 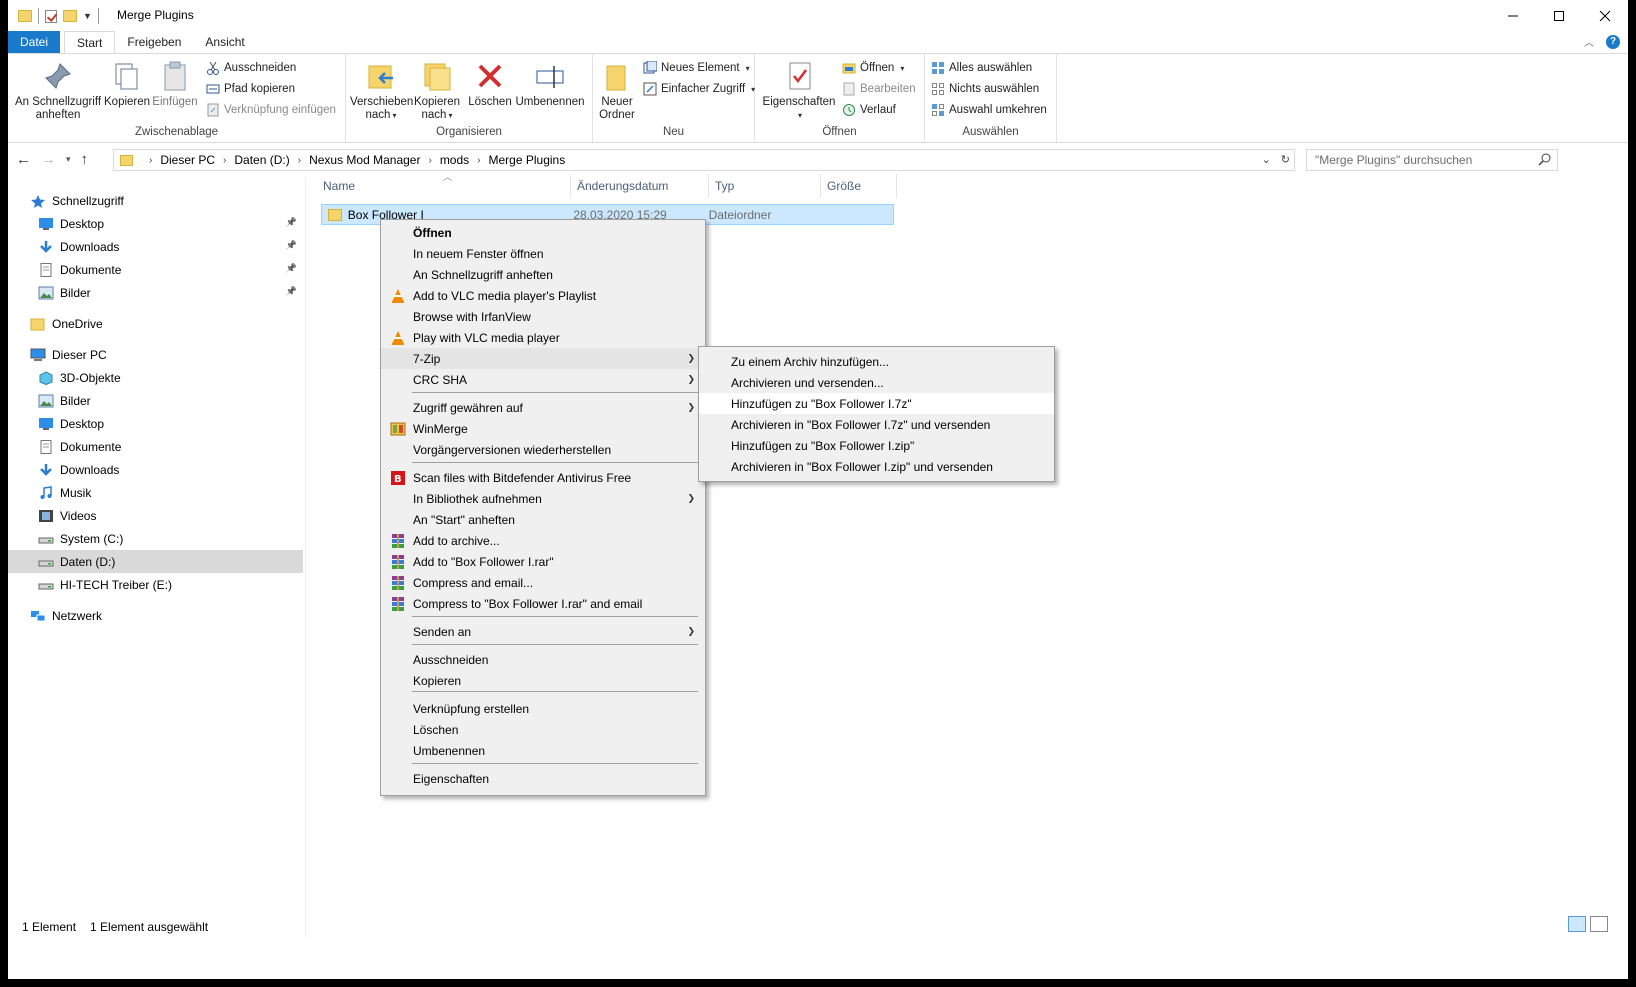 I want to click on move-to-button: Verschieben nach ▾, so click(x=381, y=91).